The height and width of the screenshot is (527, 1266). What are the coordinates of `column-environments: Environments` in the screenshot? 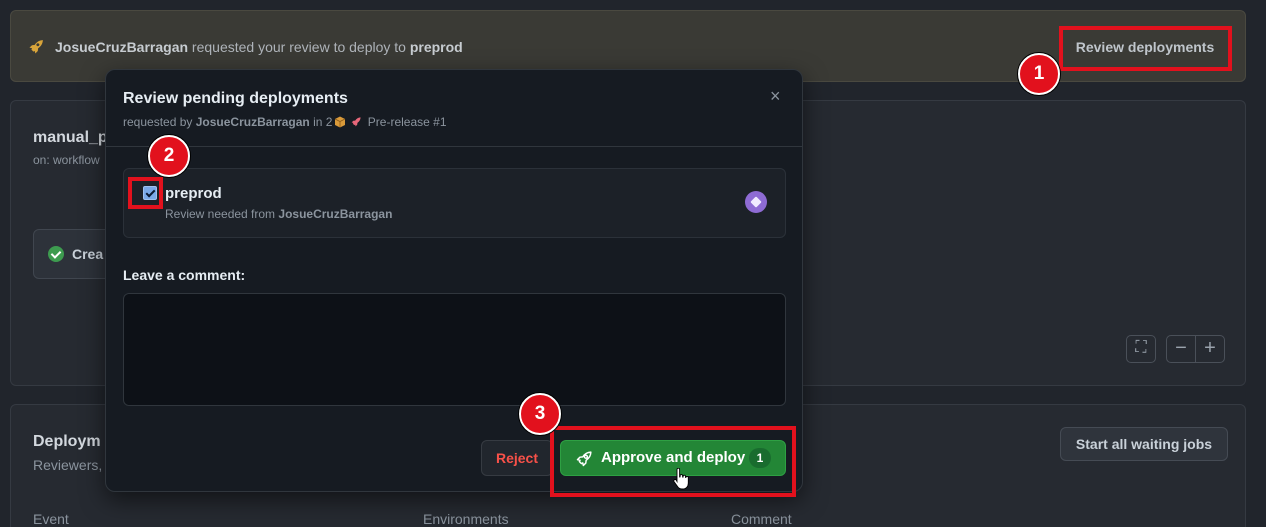 It's located at (466, 519).